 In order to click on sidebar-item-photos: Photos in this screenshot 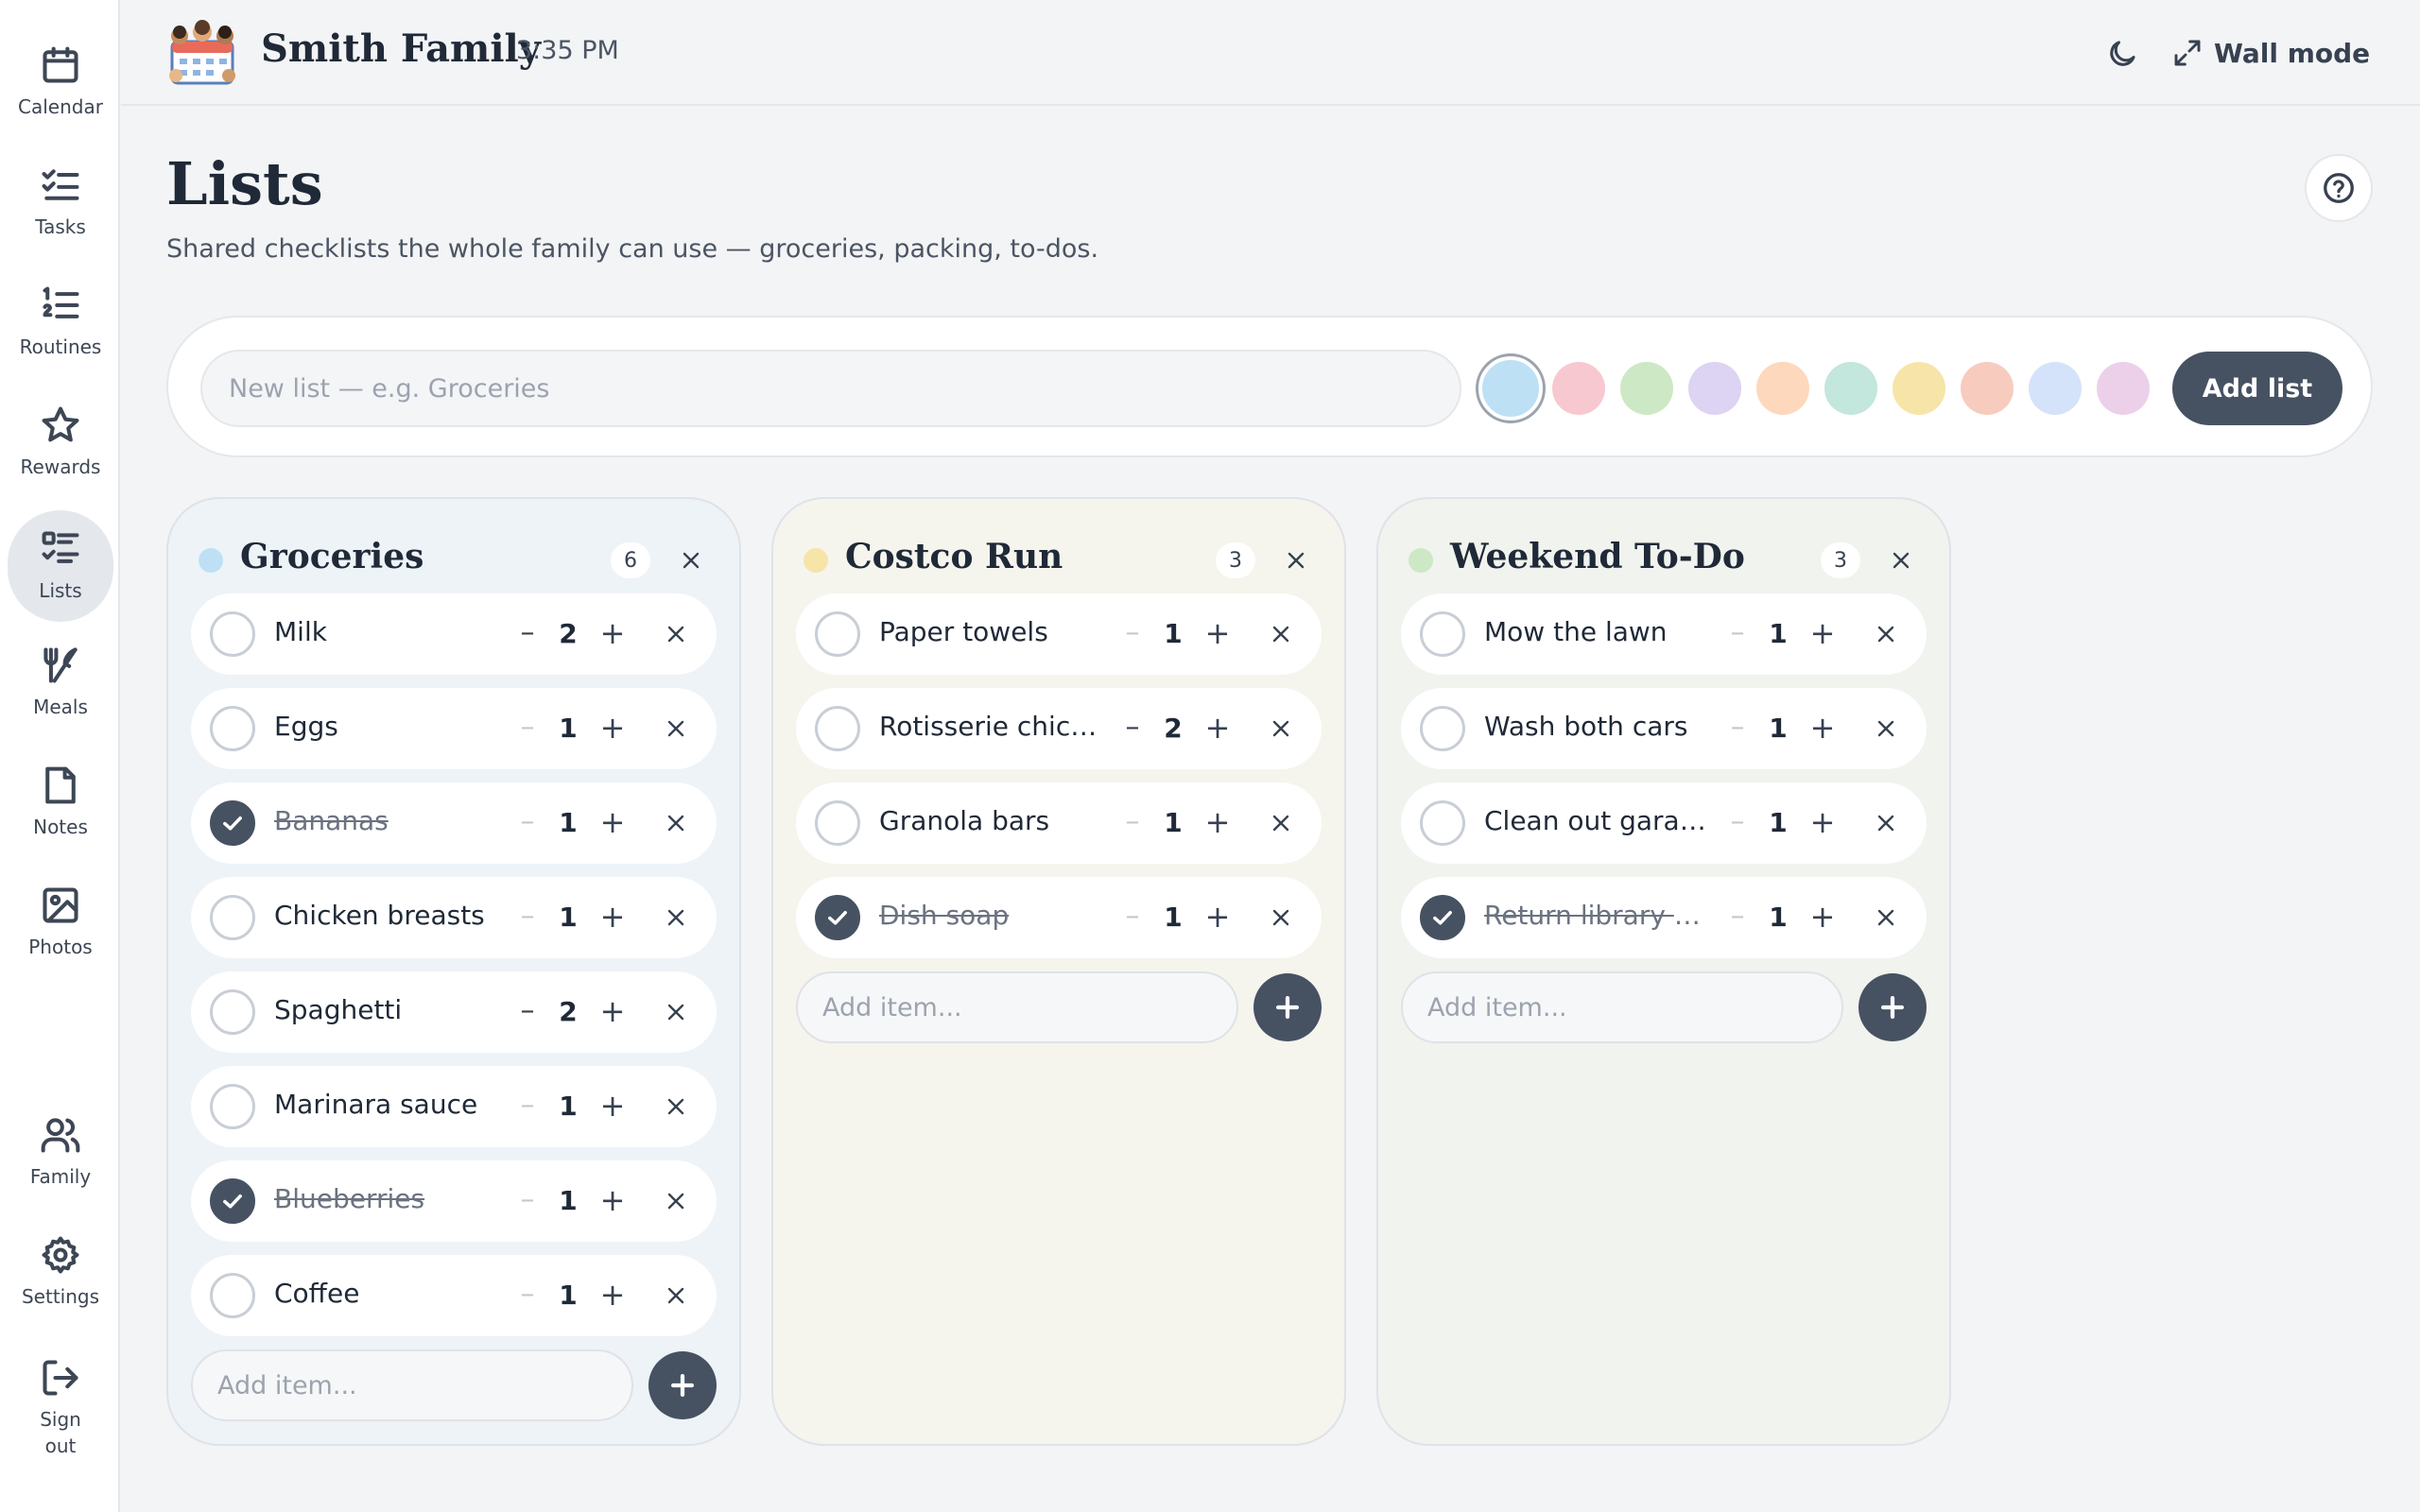, I will do `click(60, 922)`.